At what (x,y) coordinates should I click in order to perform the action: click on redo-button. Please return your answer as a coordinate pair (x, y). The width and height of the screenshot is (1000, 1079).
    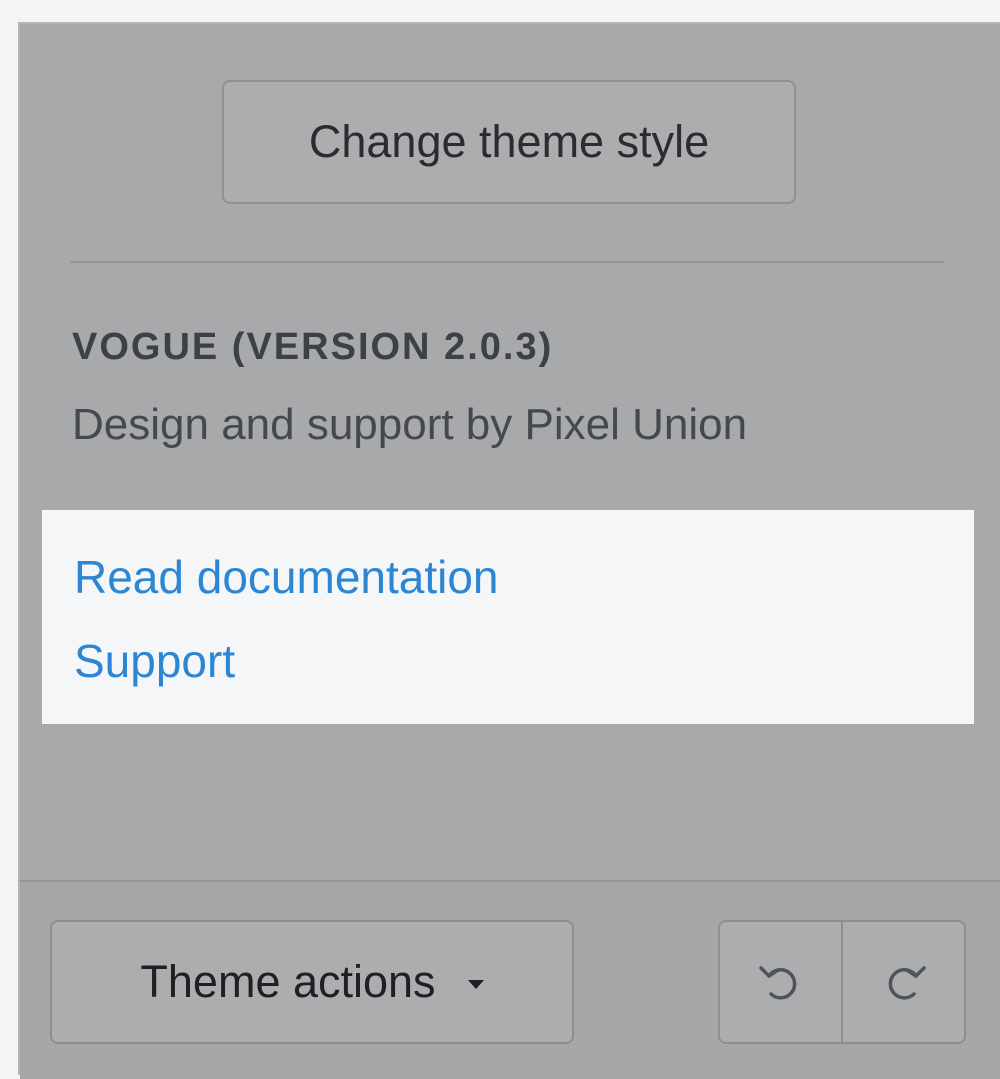
    Looking at the image, I should click on (902, 982).